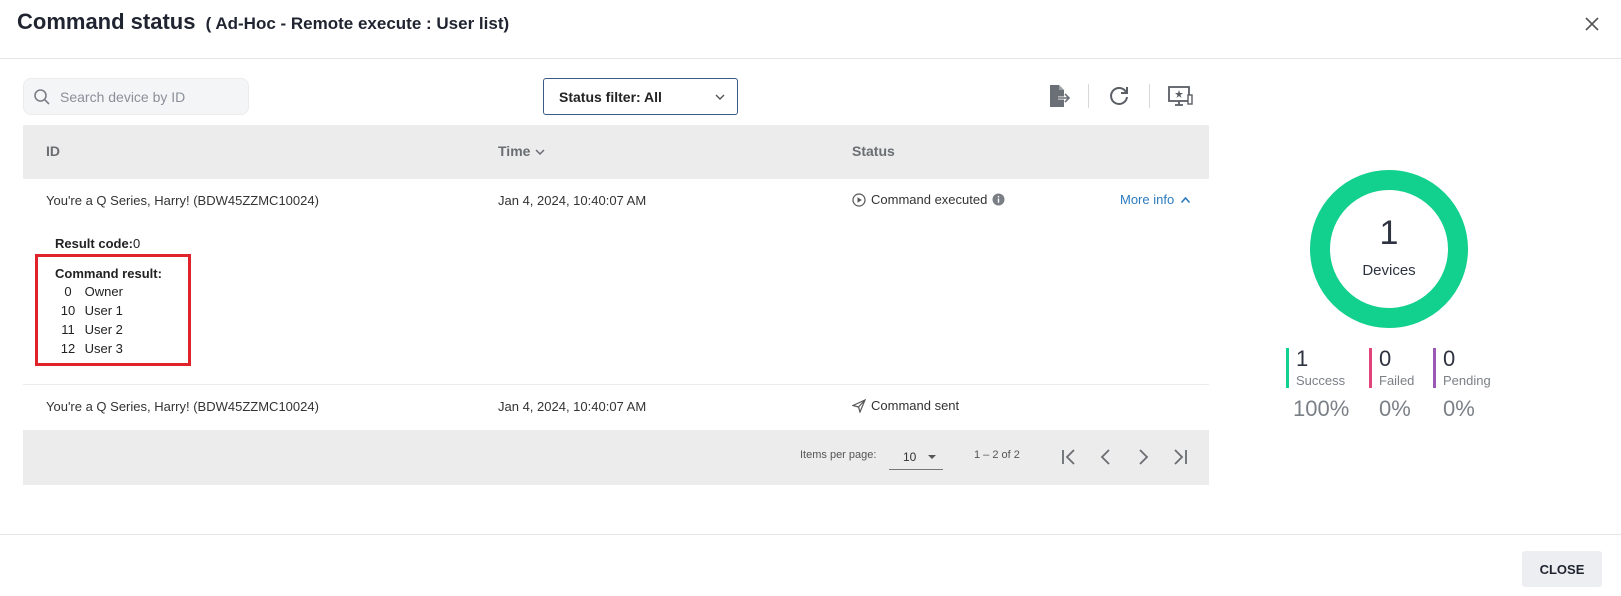 This screenshot has width=1621, height=596. I want to click on send-icon, so click(859, 405).